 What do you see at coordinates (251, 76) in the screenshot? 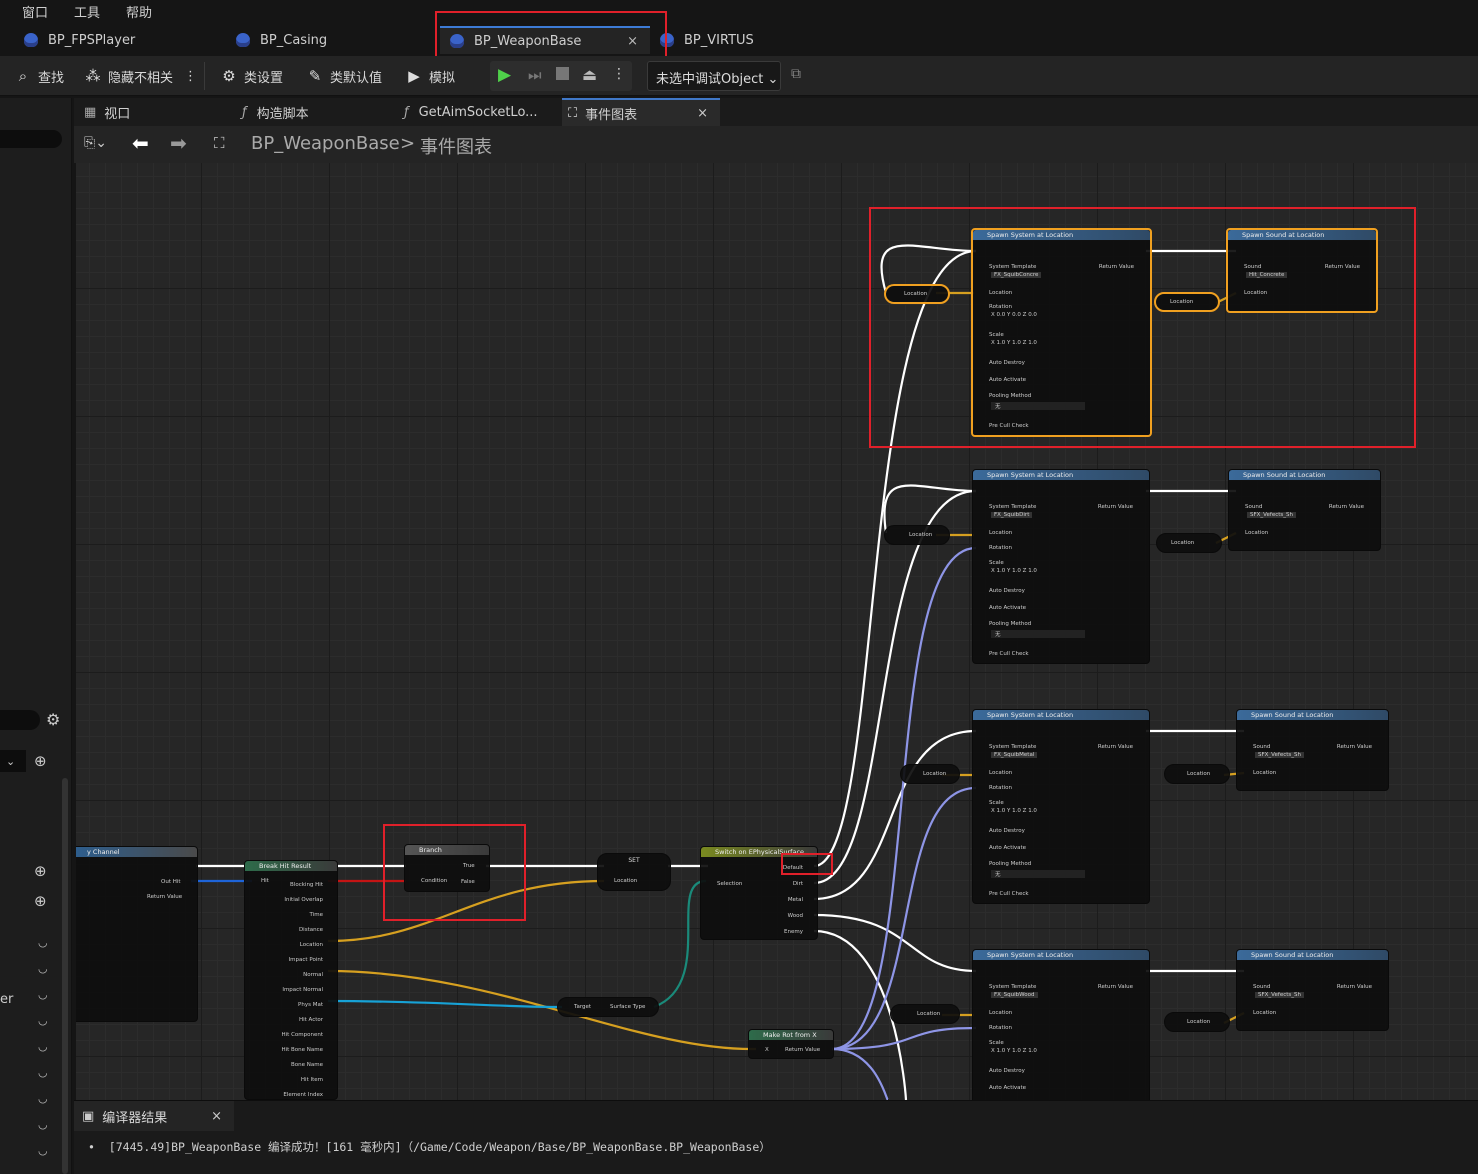
I see `class-settings-button: ⚙ 类设置` at bounding box center [251, 76].